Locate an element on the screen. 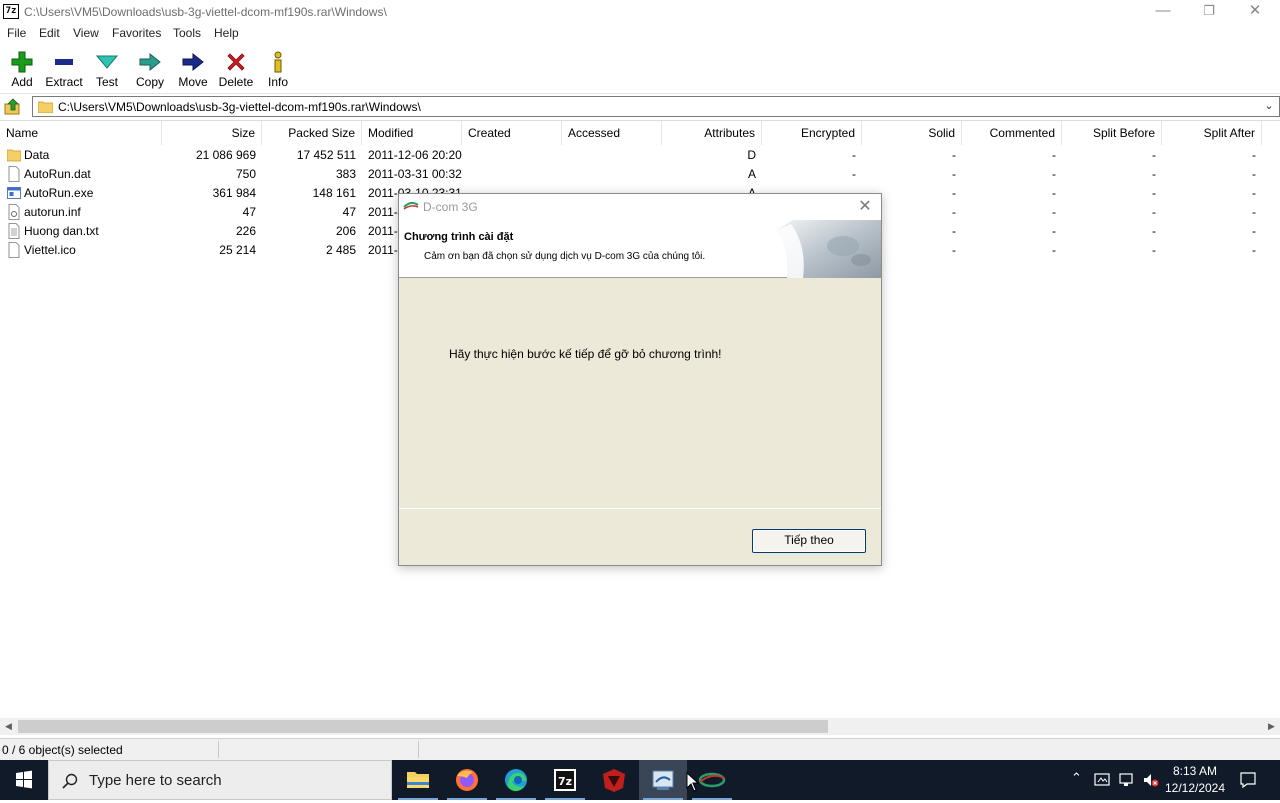 The width and height of the screenshot is (1280, 803). taskbar-7zip: 7z is located at coordinates (565, 780).